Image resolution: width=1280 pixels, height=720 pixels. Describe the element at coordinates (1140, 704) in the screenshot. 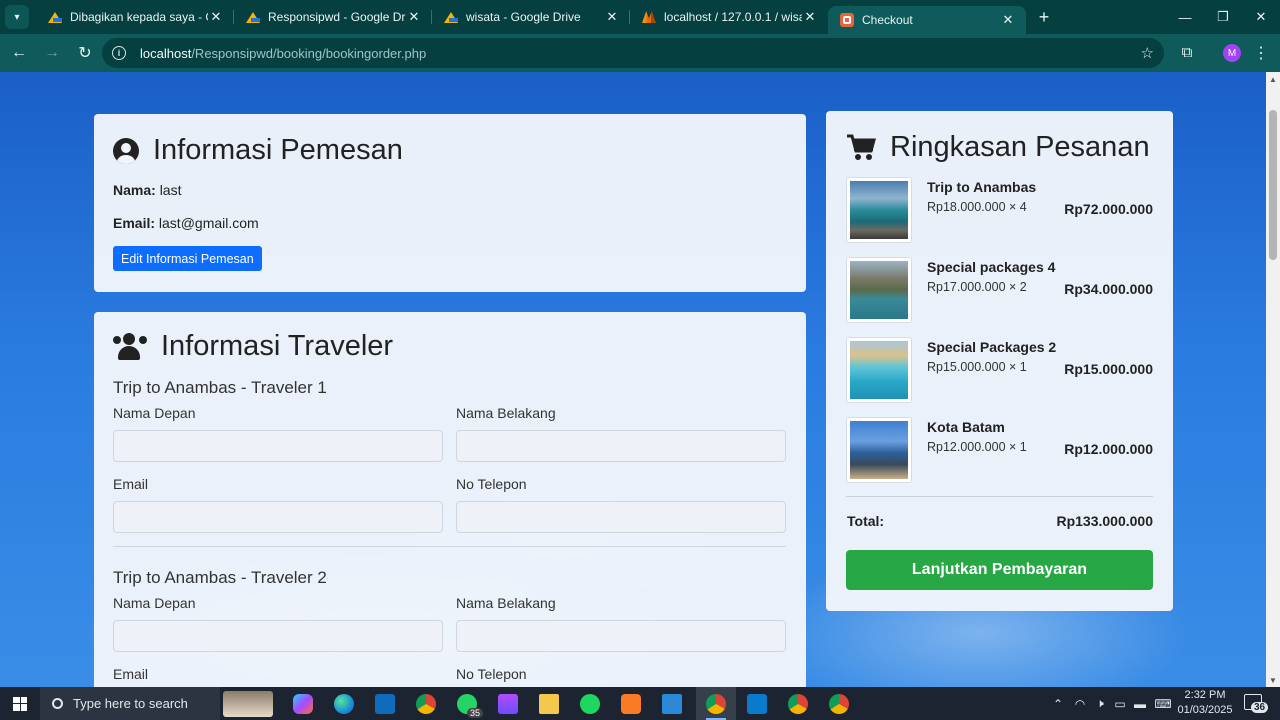

I see `pen-icon: ▬` at that location.